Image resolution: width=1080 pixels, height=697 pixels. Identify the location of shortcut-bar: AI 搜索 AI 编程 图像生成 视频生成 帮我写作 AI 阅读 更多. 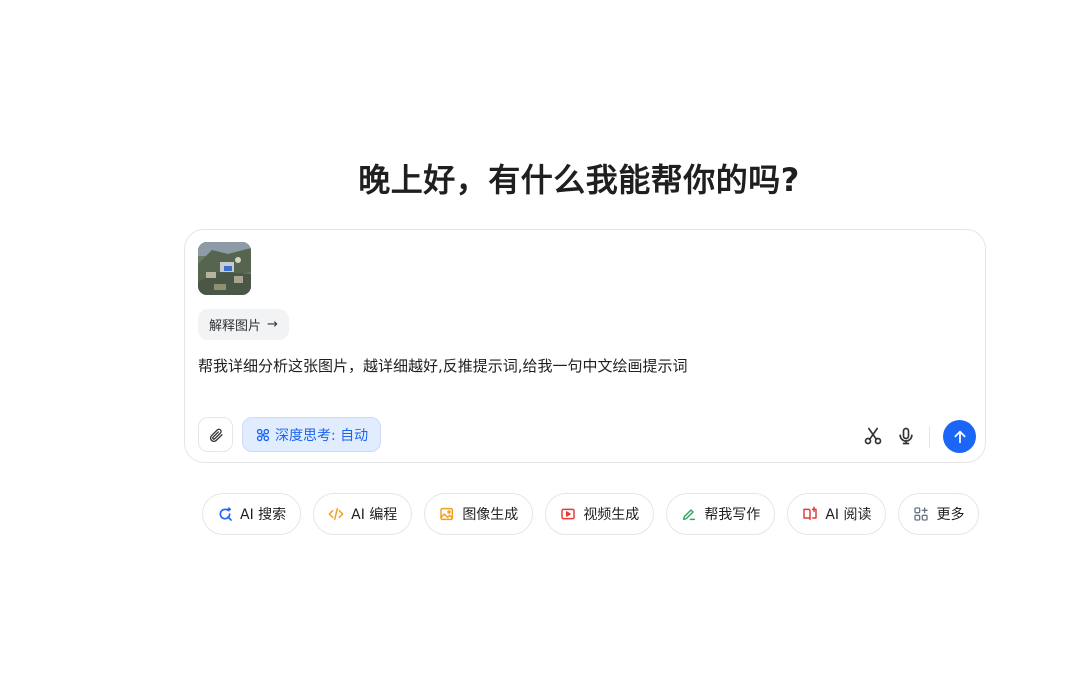
(591, 514).